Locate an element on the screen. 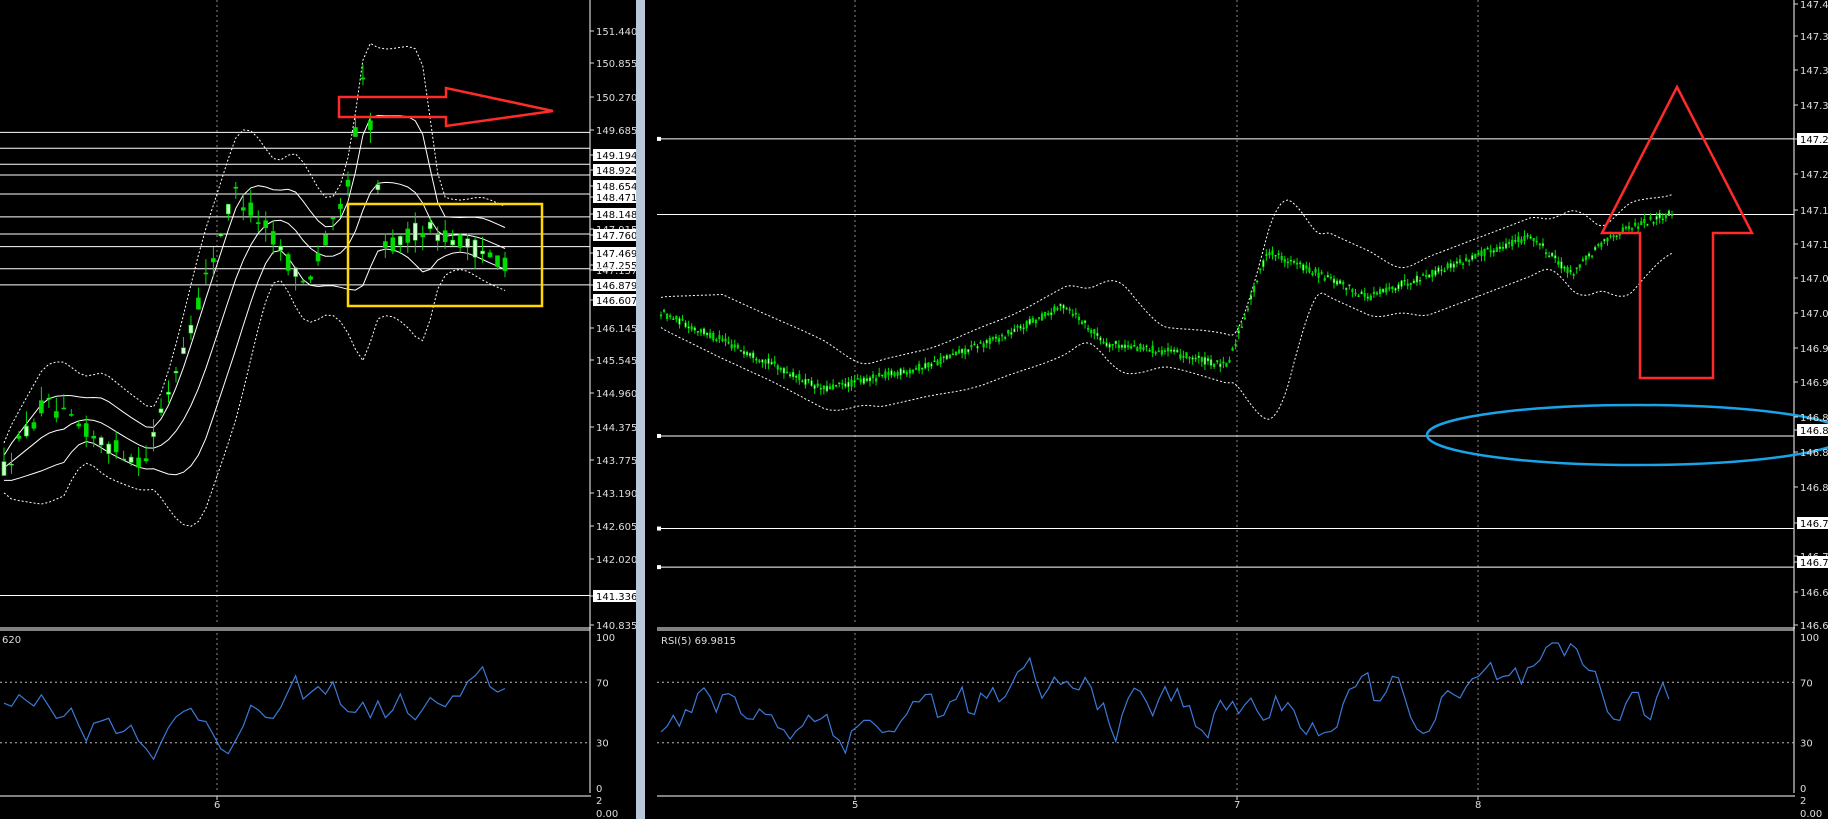 Image resolution: width=1828 pixels, height=819 pixels. price-label: 140.835 is located at coordinates (616, 626).